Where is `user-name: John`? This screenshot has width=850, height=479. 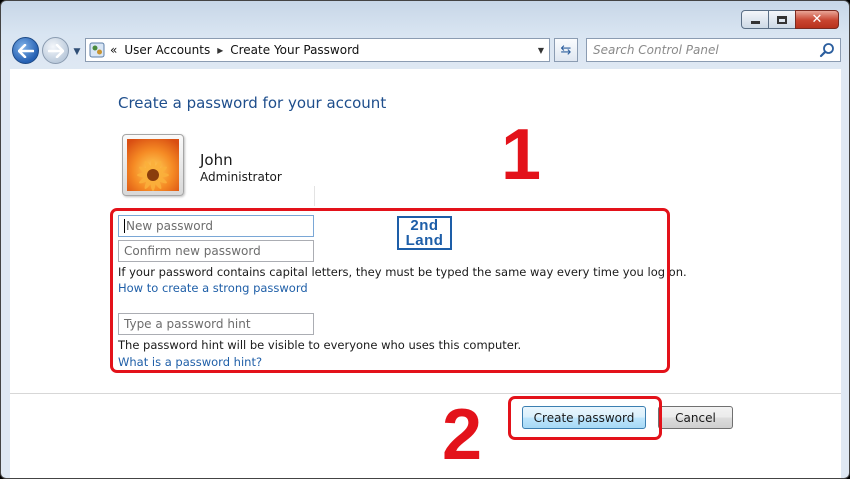 user-name: John is located at coordinates (216, 160).